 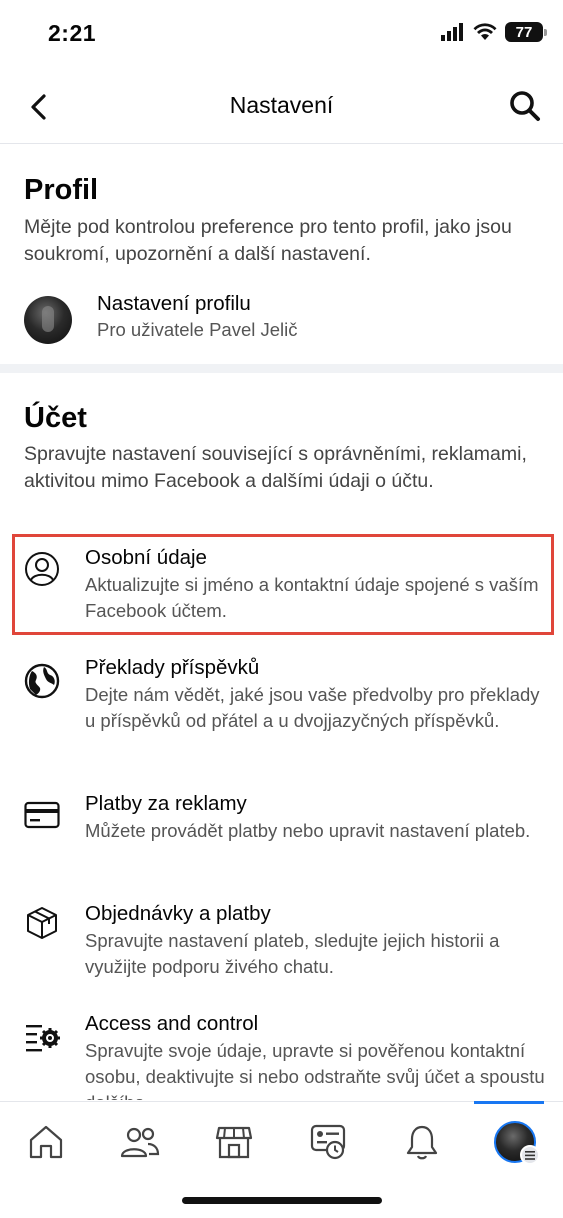 I want to click on profile-settings-subtitle: Pro uživatele Pavel Jelič, so click(x=197, y=329).